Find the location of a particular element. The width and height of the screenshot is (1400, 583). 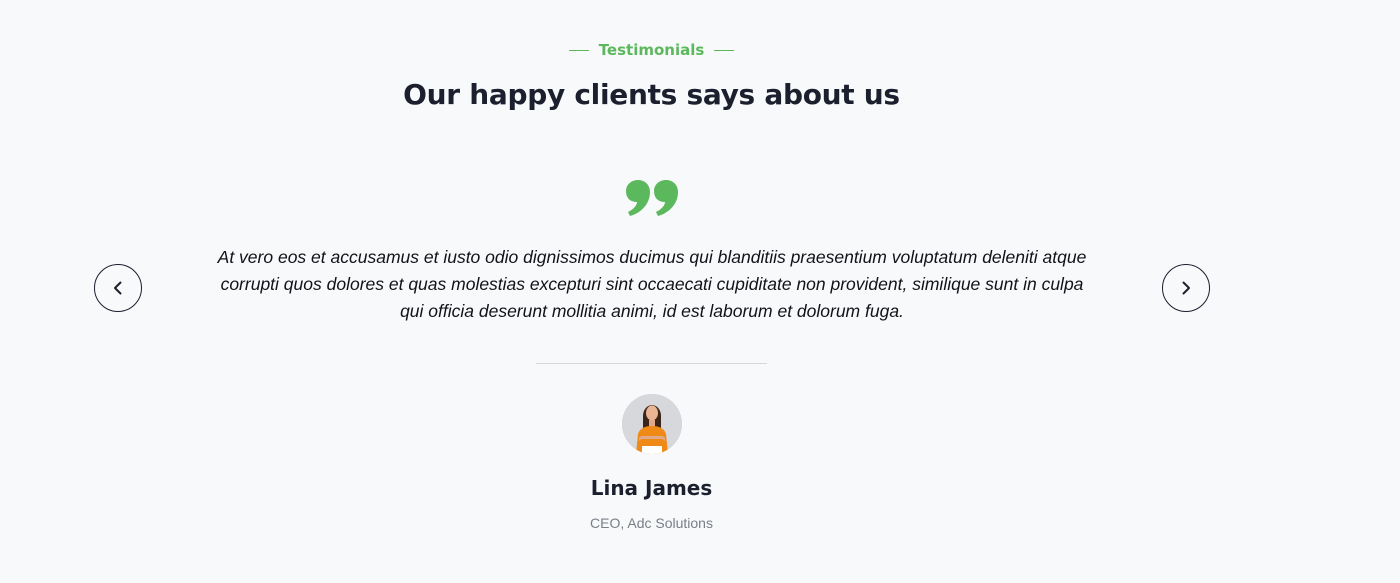

next-testimonial-button is located at coordinates (1186, 288).